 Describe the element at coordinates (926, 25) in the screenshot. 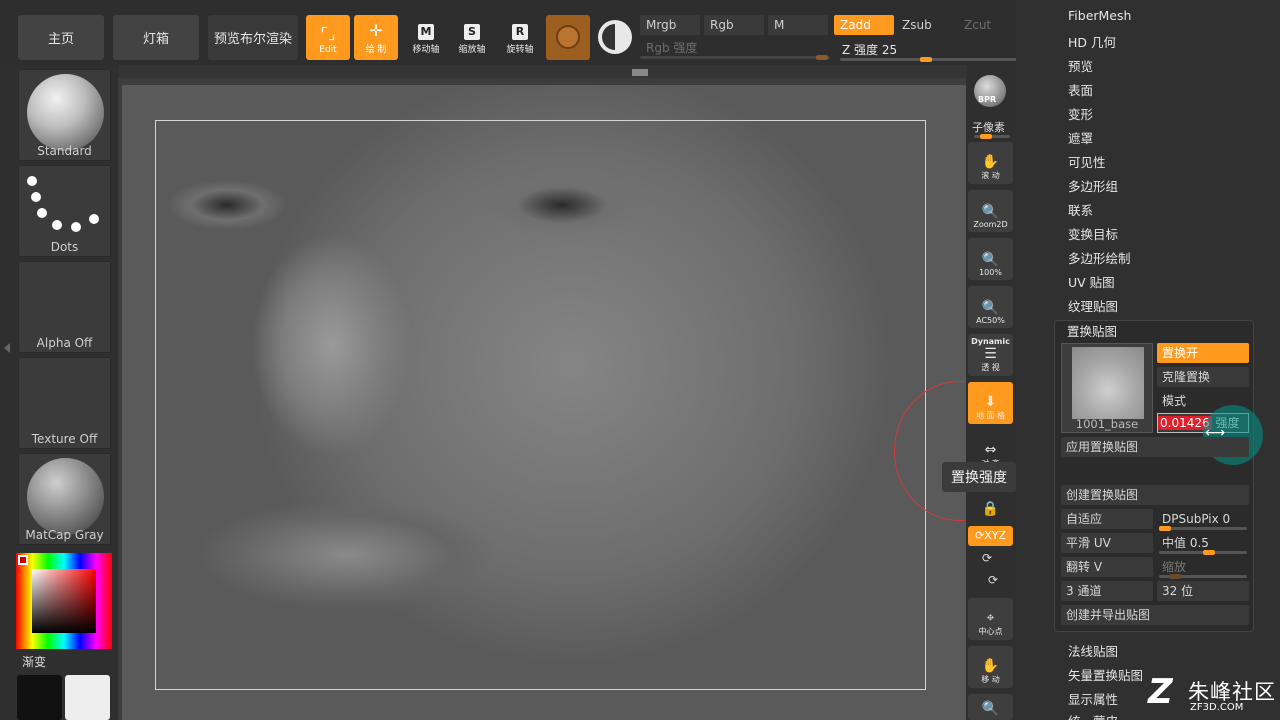

I see `zsub-button: Zsub` at that location.